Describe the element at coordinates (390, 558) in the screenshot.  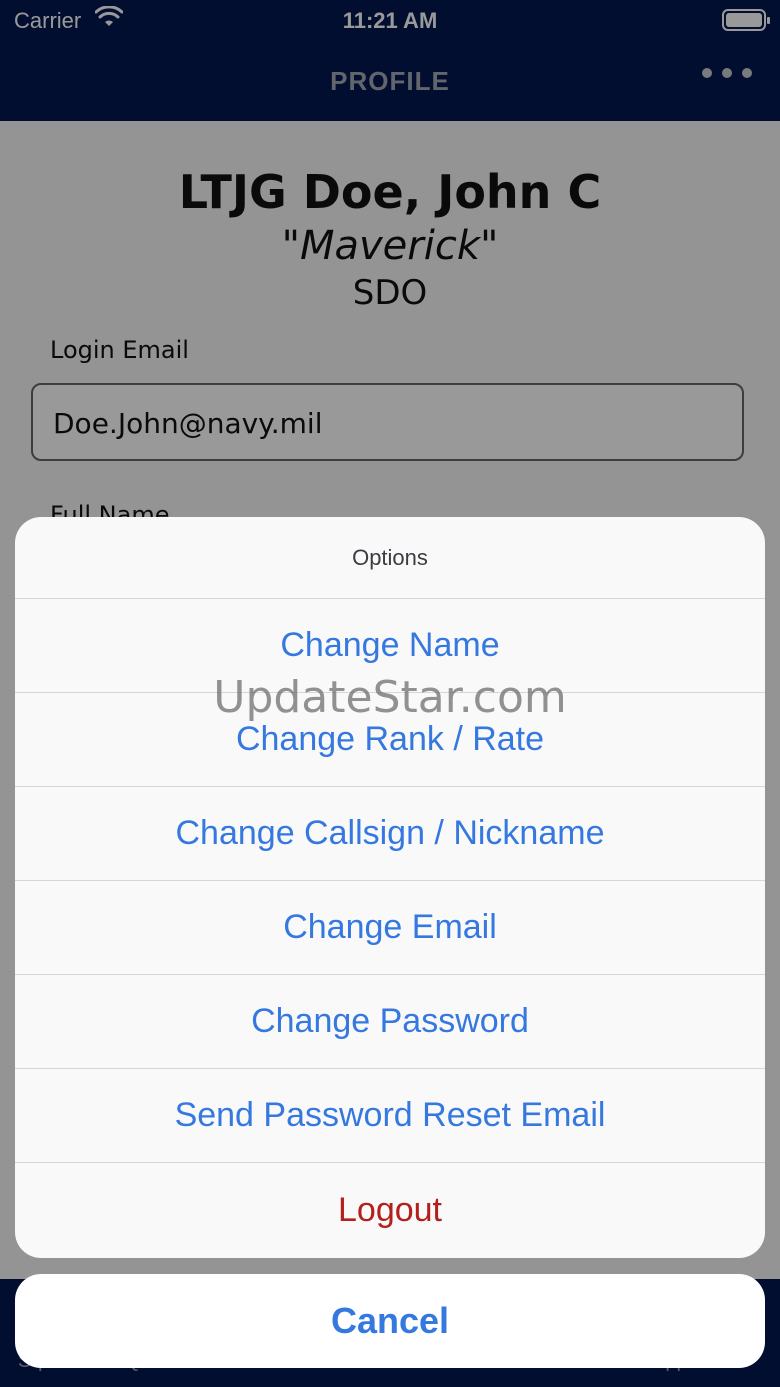
I see `action-sheet-title: Options` at that location.